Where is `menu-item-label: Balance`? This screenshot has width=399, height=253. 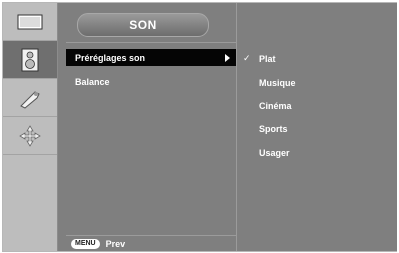 menu-item-label: Balance is located at coordinates (92, 81).